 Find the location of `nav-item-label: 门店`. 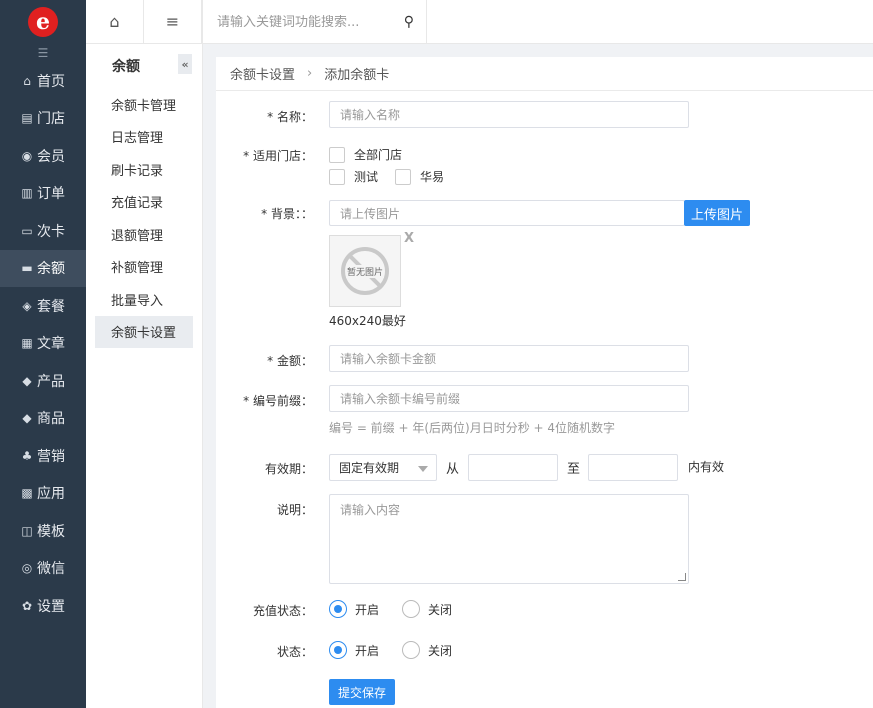

nav-item-label: 门店 is located at coordinates (51, 119).